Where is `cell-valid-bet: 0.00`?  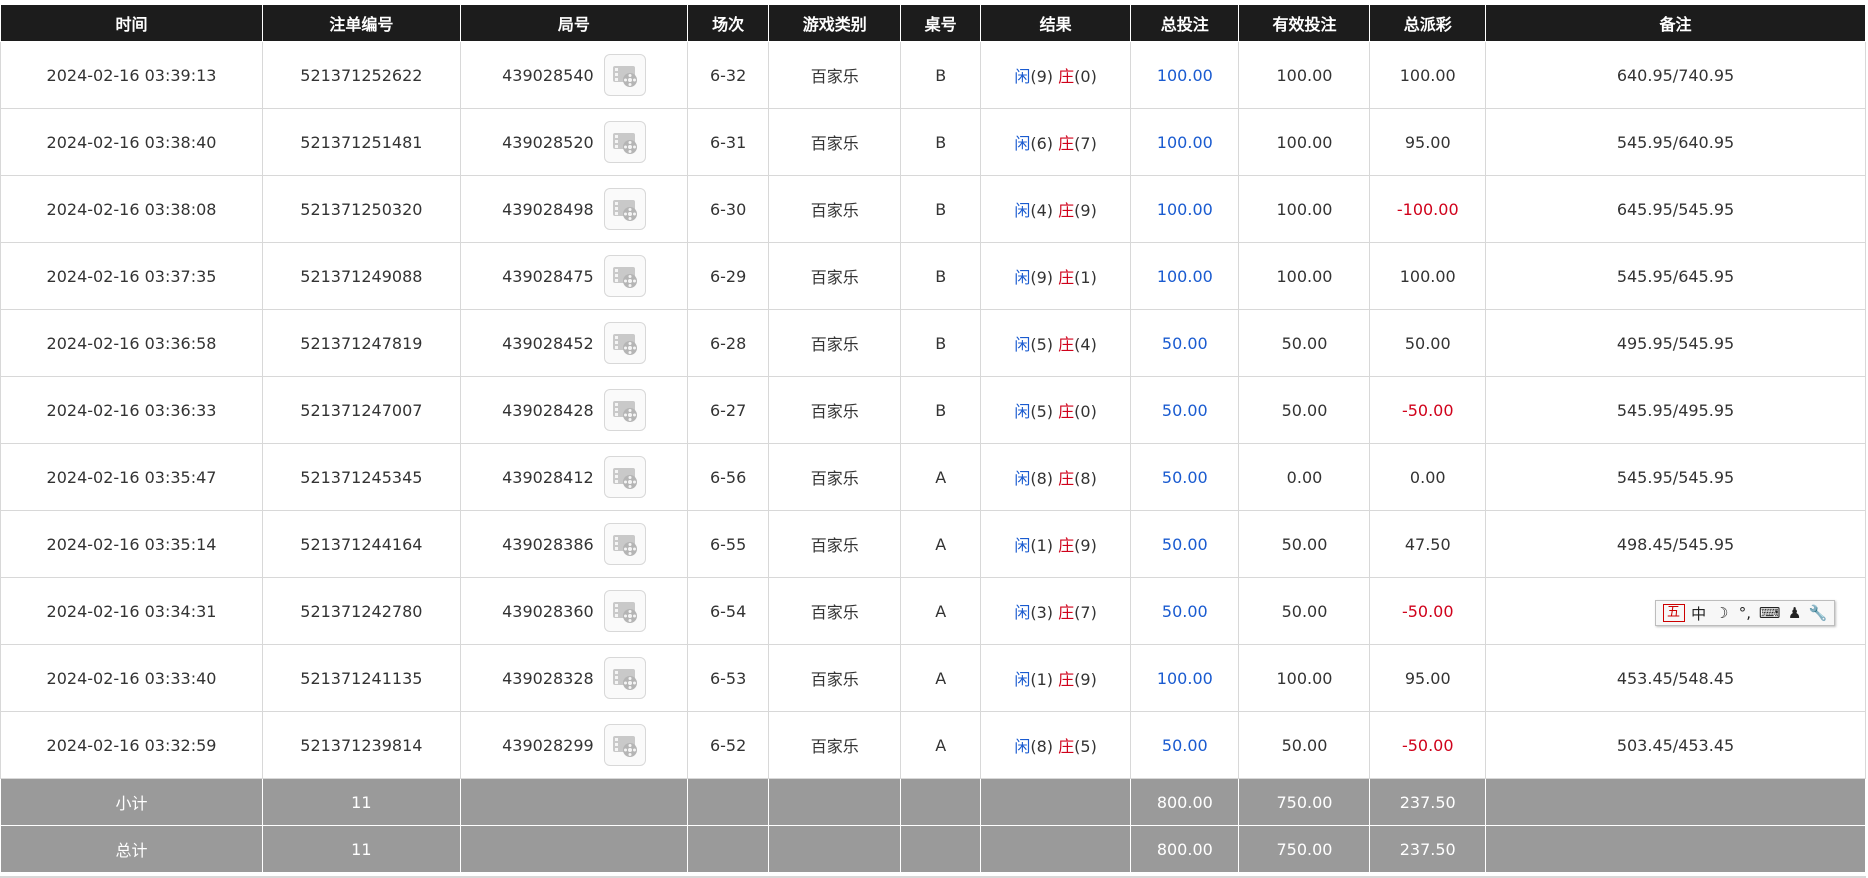 cell-valid-bet: 0.00 is located at coordinates (1304, 477).